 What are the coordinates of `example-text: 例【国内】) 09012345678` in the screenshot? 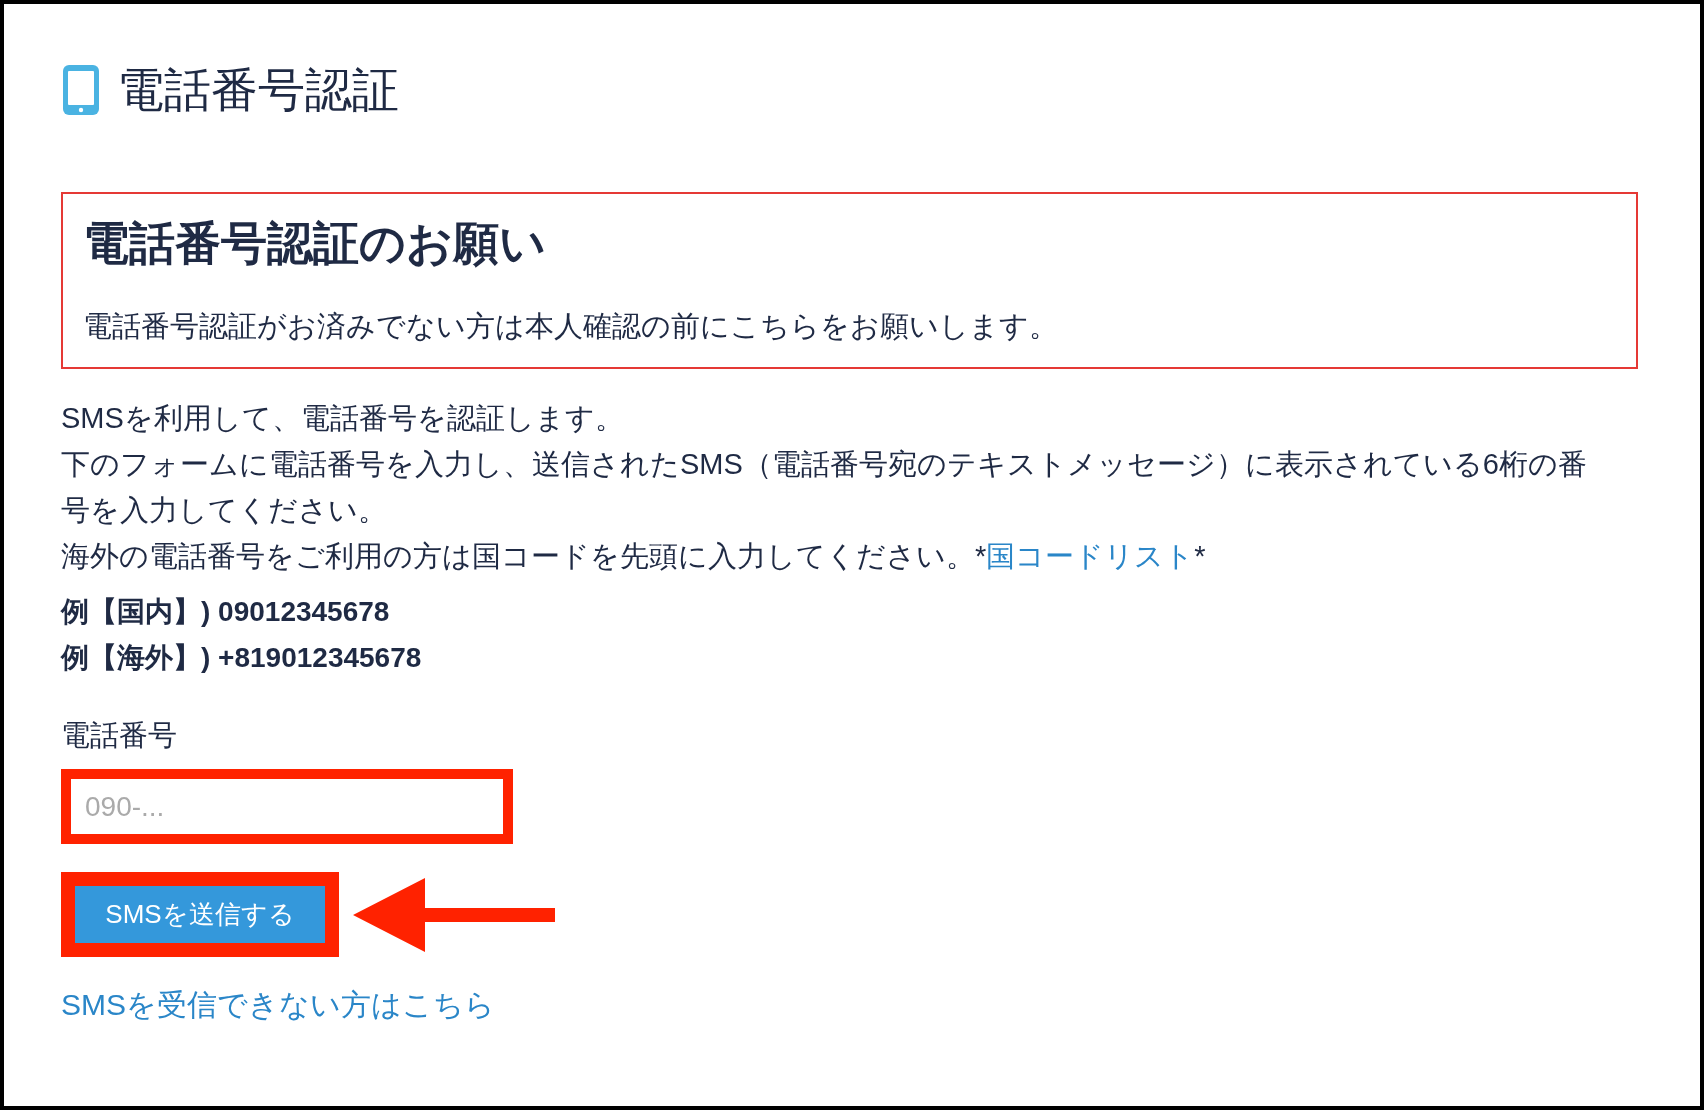 It's located at (226, 612).